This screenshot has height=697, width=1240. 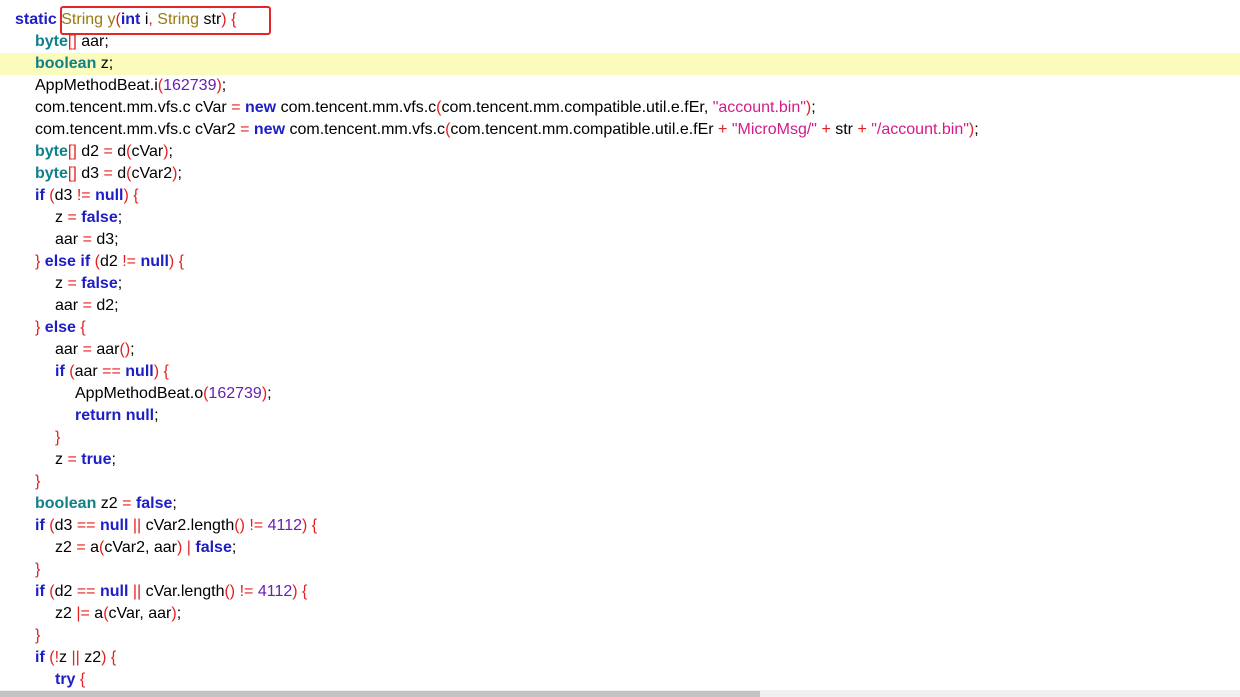 What do you see at coordinates (620, 64) in the screenshot?
I see `code-line: boolean z;` at bounding box center [620, 64].